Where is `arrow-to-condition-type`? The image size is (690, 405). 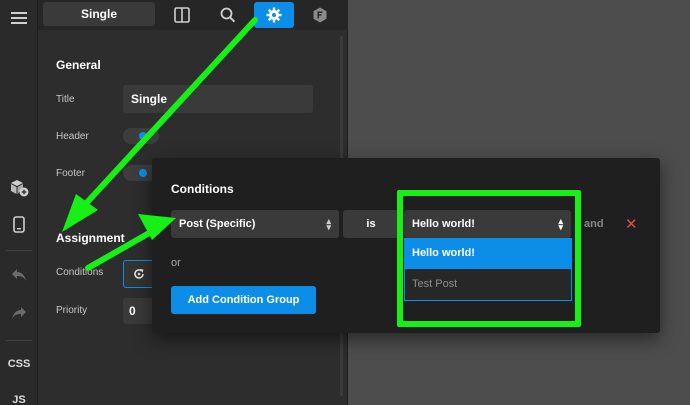 arrow-to-condition-type is located at coordinates (123, 248).